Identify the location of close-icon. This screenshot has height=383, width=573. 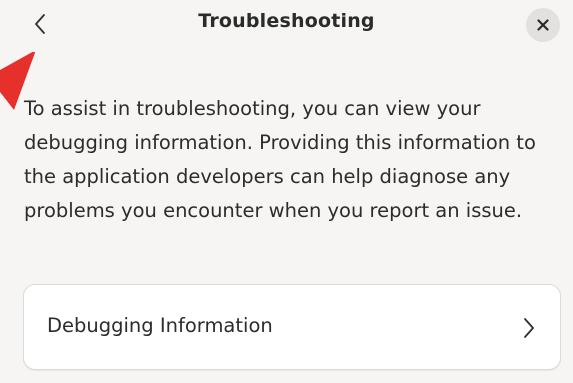
(543, 25).